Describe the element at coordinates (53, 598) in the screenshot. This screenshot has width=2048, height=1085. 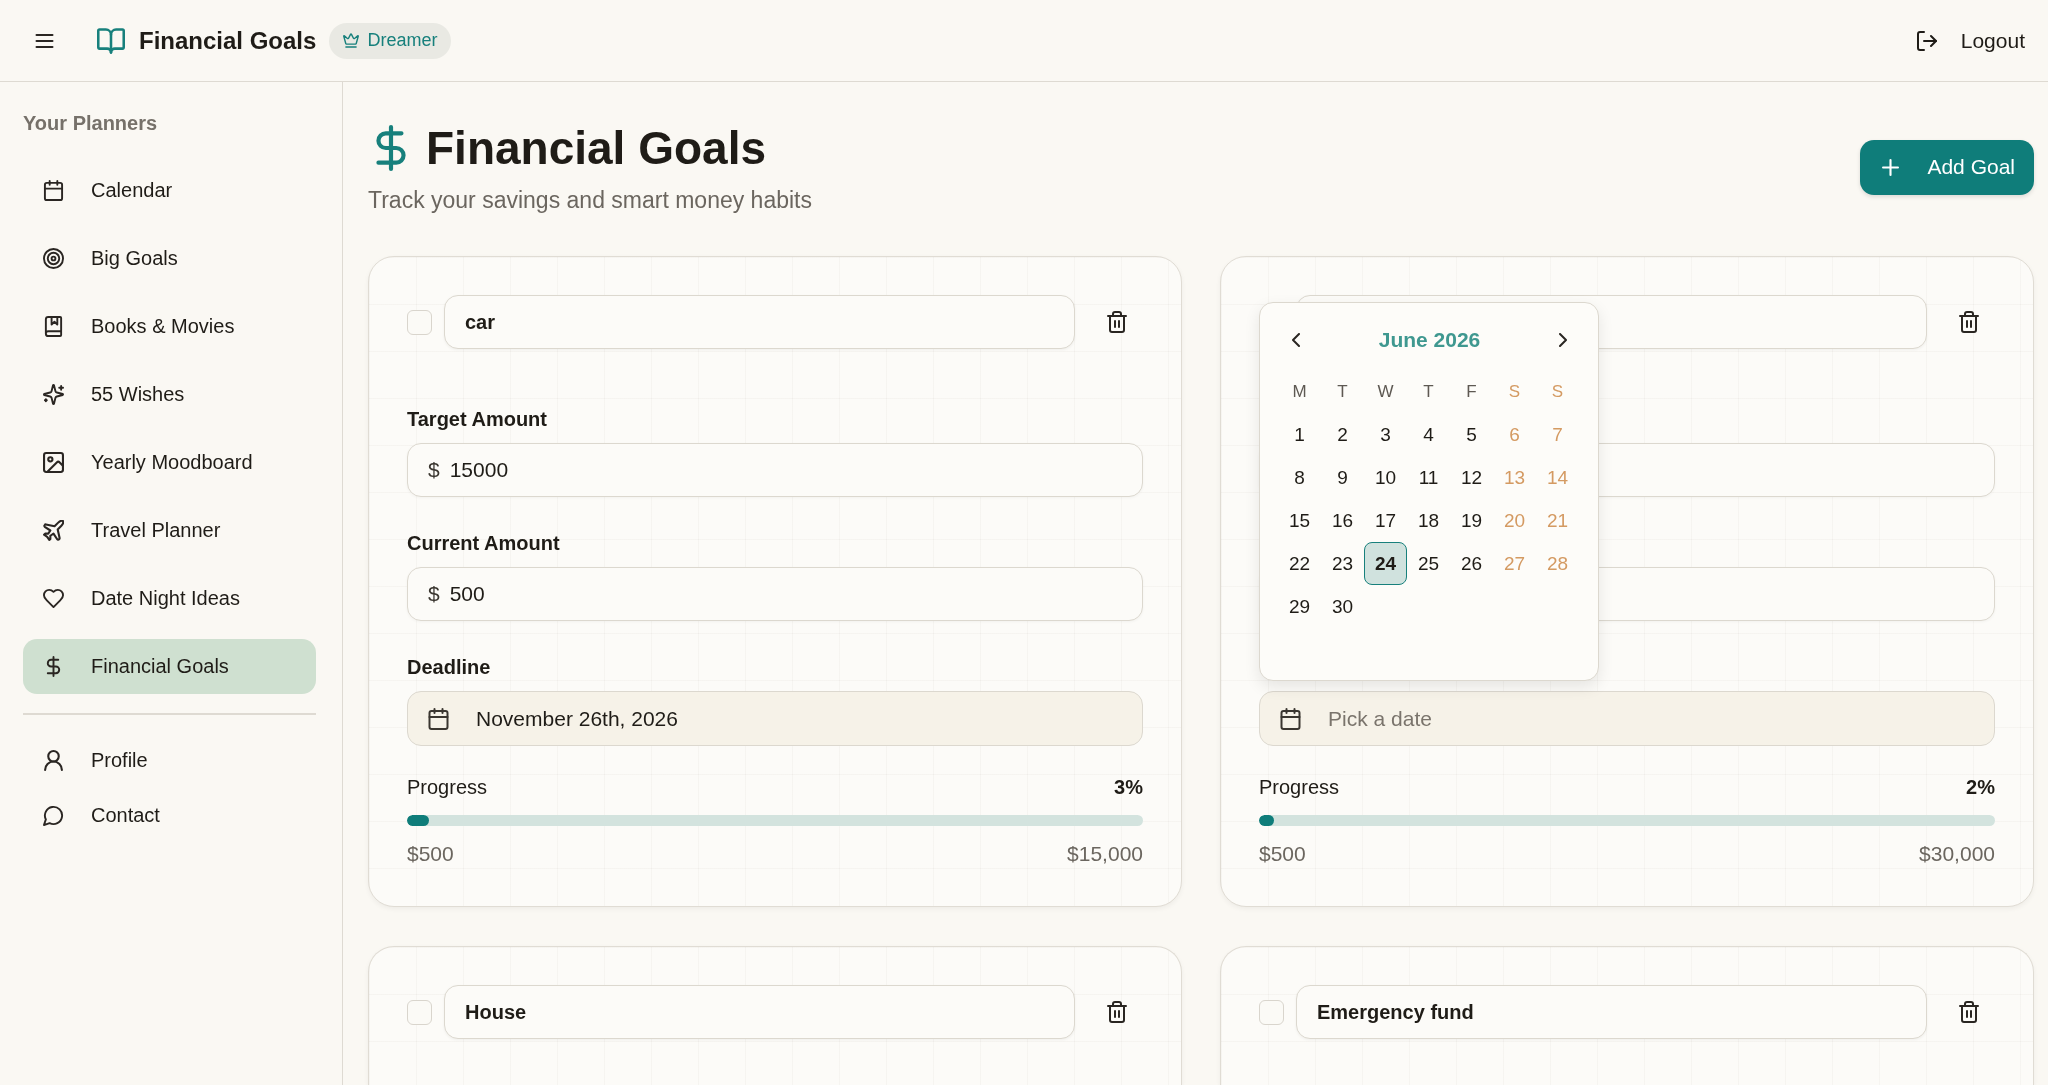
I see `heart-icon` at that location.